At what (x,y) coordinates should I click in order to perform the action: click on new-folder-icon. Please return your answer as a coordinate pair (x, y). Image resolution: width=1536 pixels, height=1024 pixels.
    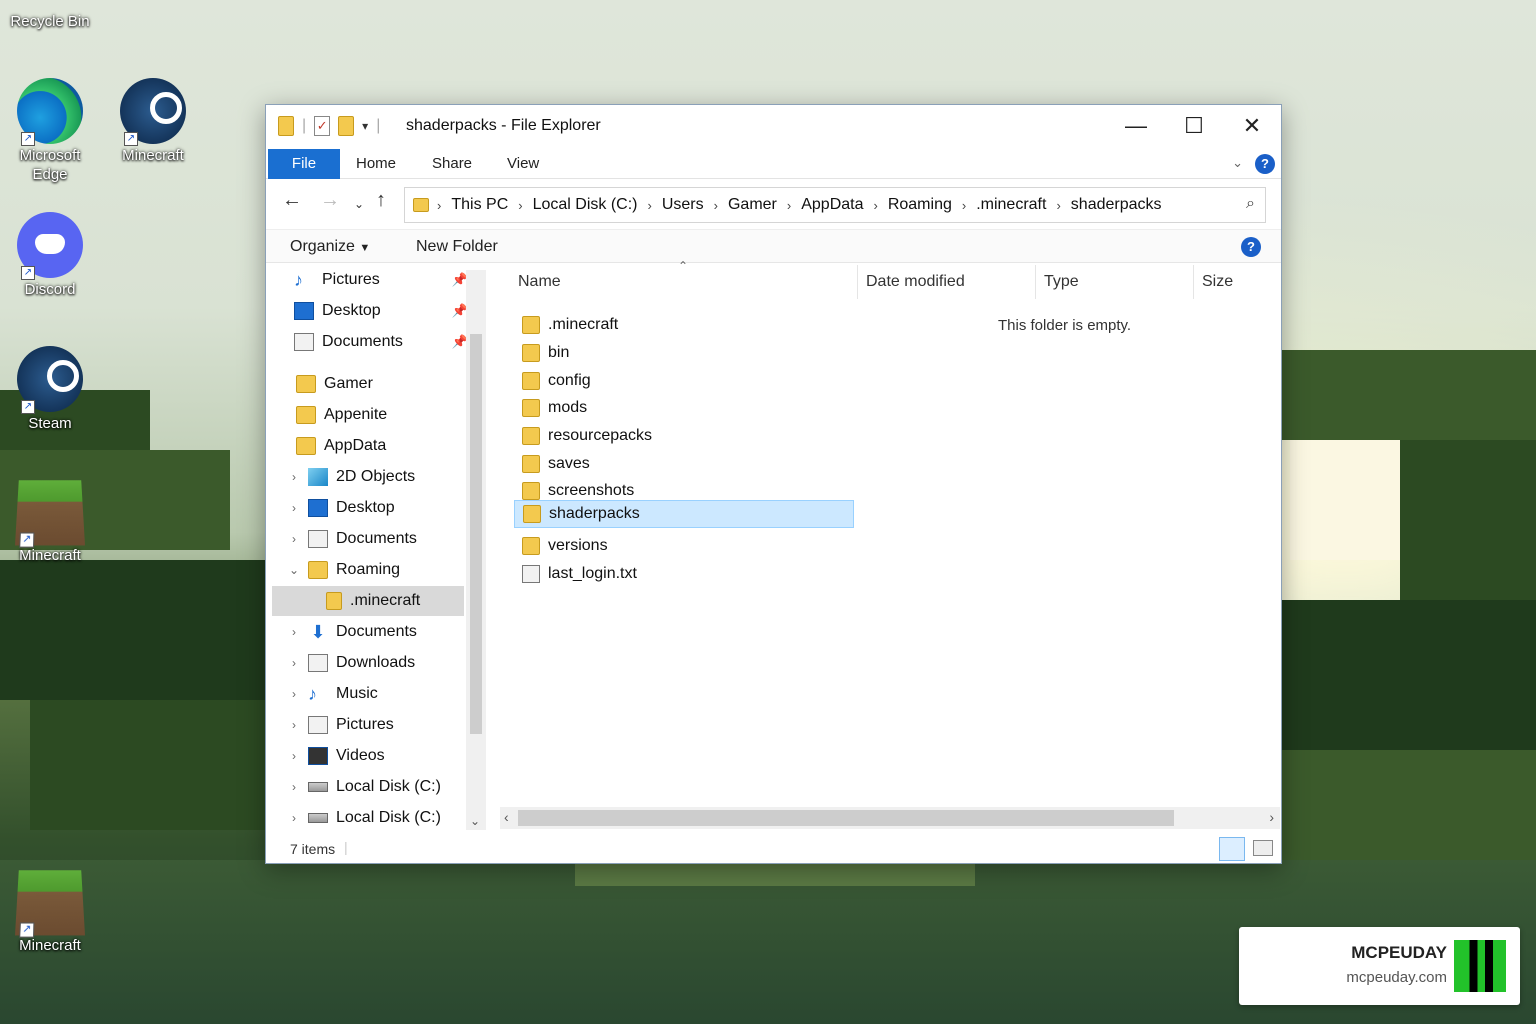
    Looking at the image, I should click on (346, 126).